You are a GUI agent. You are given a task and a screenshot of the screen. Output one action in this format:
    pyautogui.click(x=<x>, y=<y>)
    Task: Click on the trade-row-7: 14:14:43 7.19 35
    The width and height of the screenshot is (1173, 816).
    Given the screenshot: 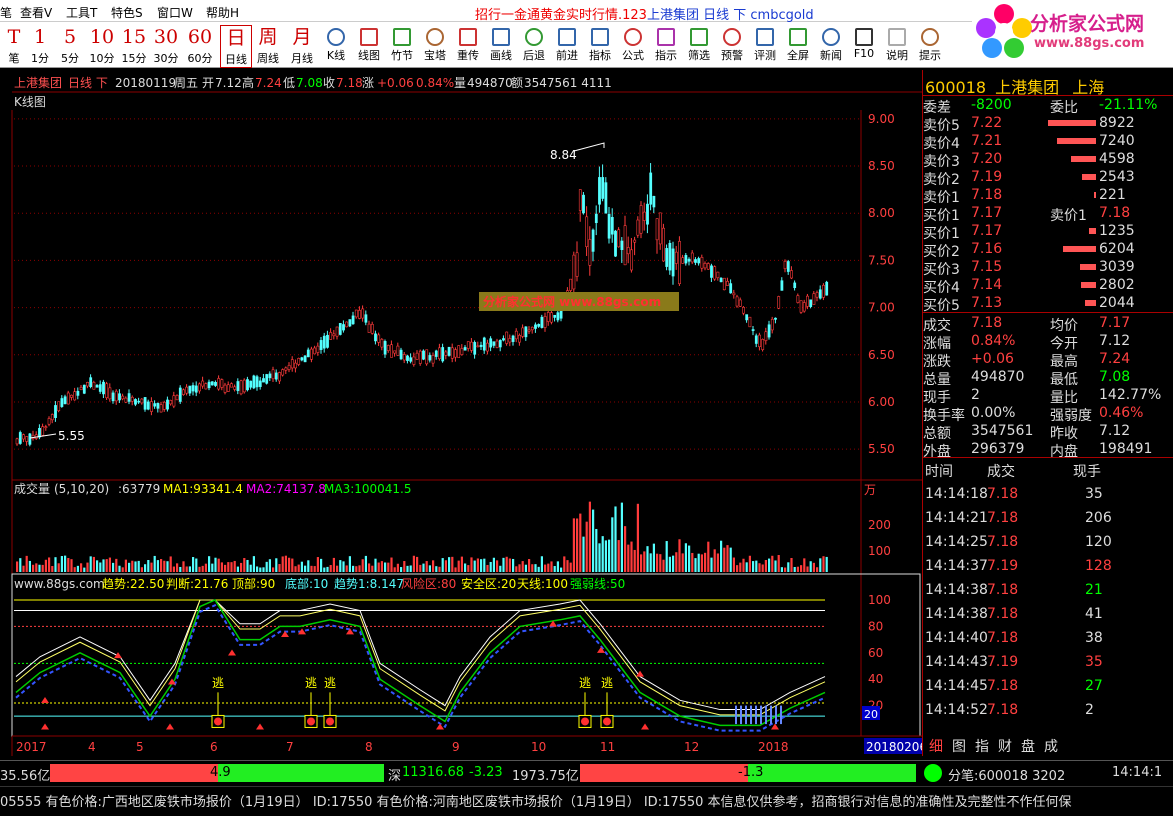 What is the action you would take?
    pyautogui.click(x=1048, y=663)
    